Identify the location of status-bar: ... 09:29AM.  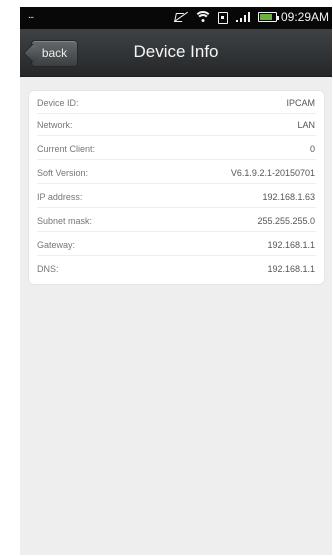
(176, 18).